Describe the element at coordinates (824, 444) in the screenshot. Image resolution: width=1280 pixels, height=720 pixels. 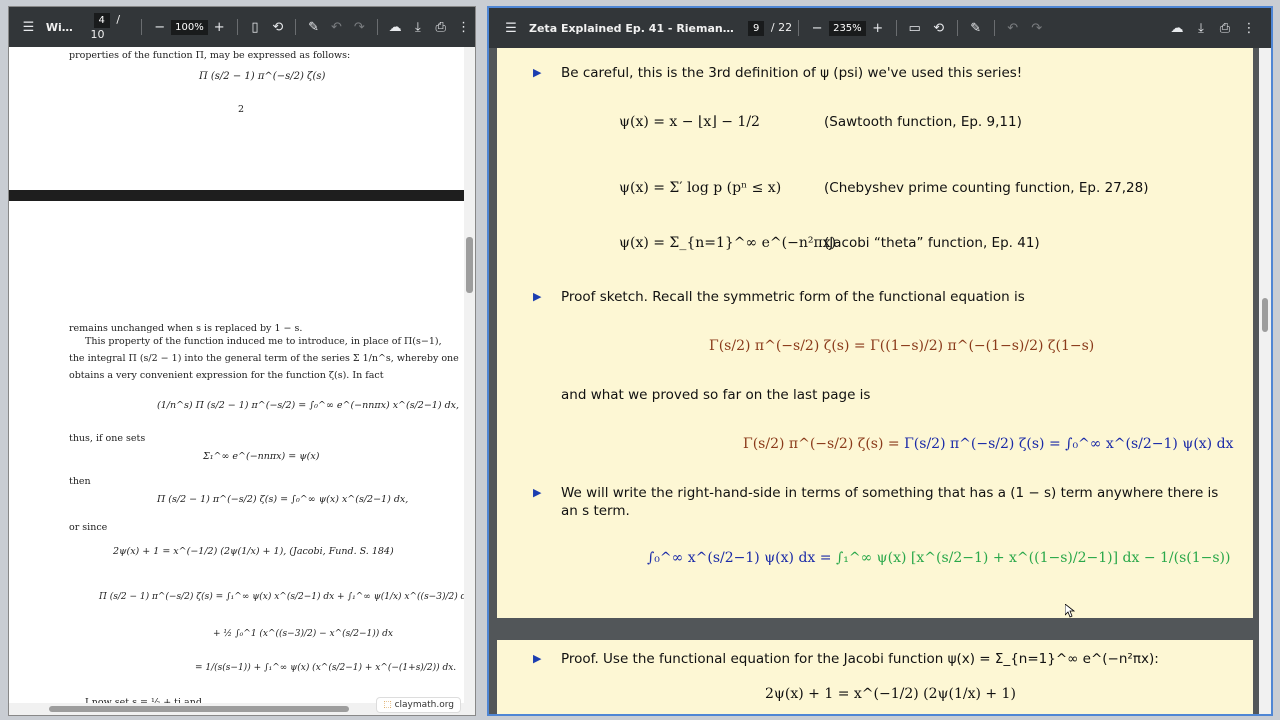
I see `equation-lhs: Γ(s/2) π^(−s/2) ζ(s) =` at that location.